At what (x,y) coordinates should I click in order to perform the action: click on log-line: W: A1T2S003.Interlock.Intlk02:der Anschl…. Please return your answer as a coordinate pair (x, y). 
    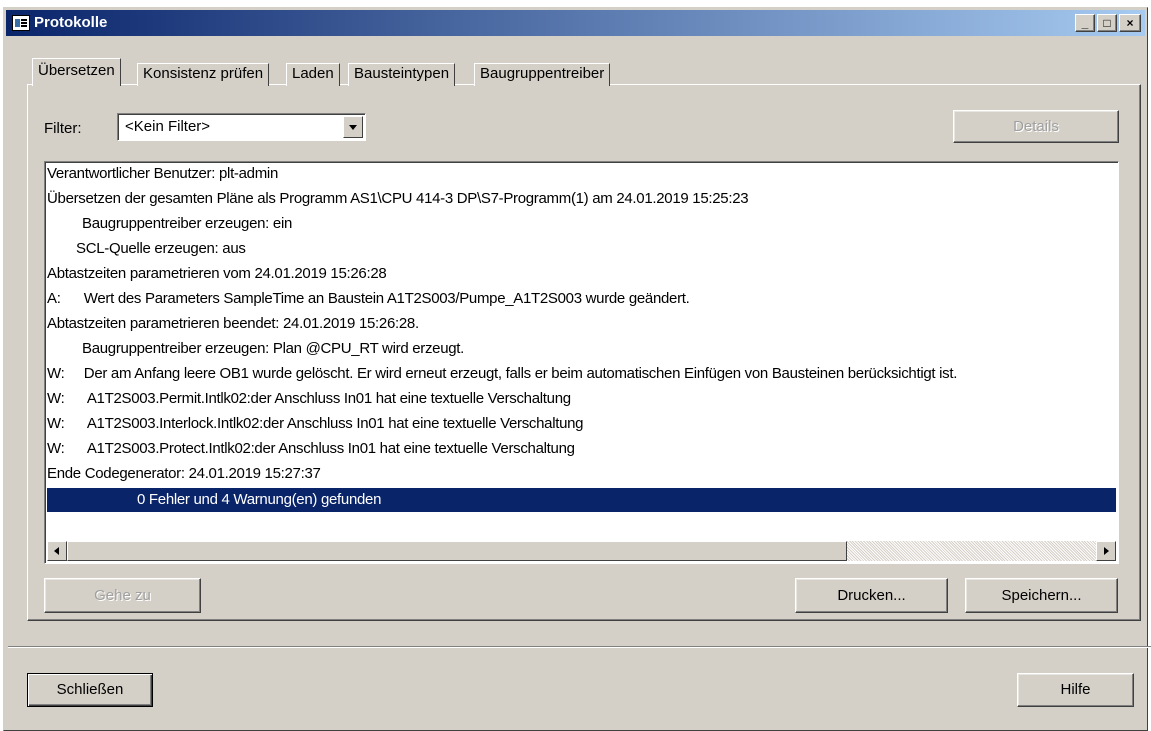
    Looking at the image, I should click on (581, 424).